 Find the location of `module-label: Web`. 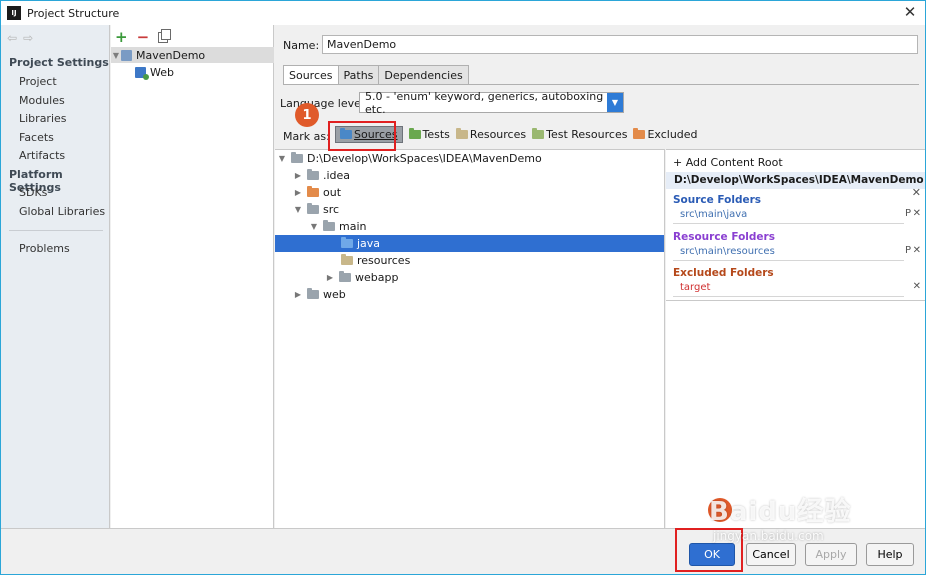

module-label: Web is located at coordinates (162, 72).